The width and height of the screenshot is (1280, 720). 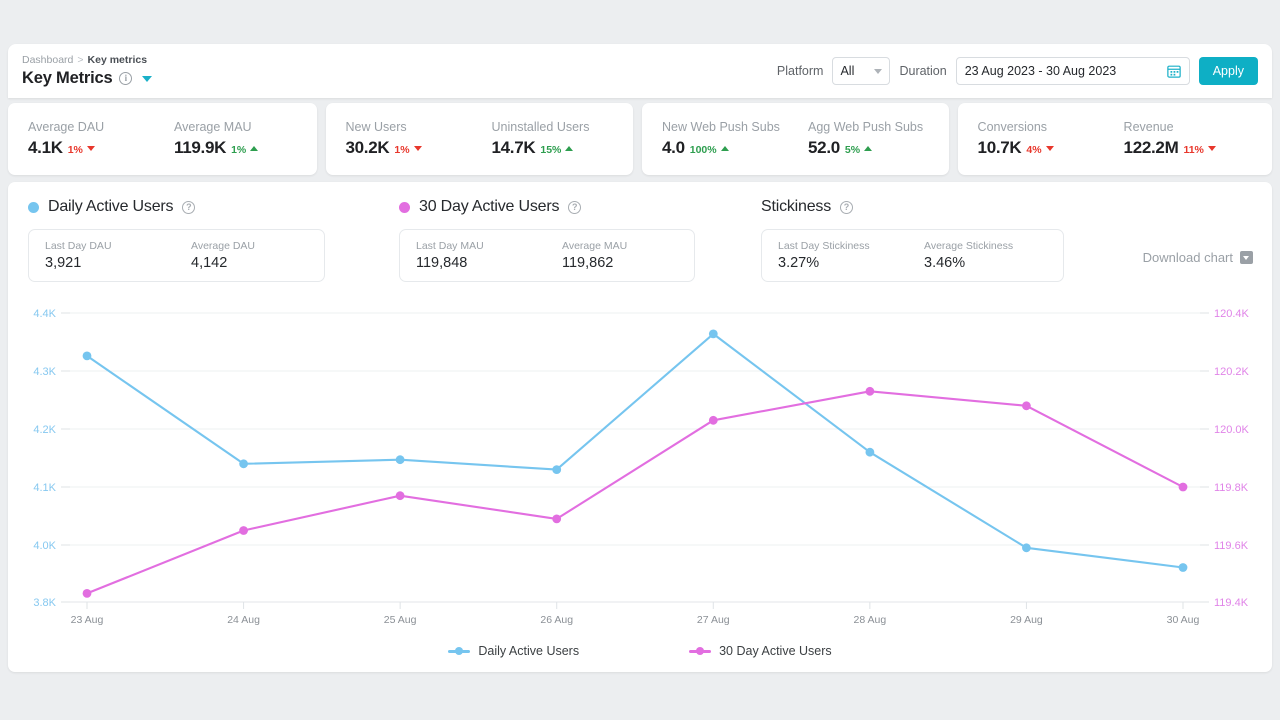 What do you see at coordinates (1232, 314) in the screenshot?
I see `svg-text: 120.4K` at bounding box center [1232, 314].